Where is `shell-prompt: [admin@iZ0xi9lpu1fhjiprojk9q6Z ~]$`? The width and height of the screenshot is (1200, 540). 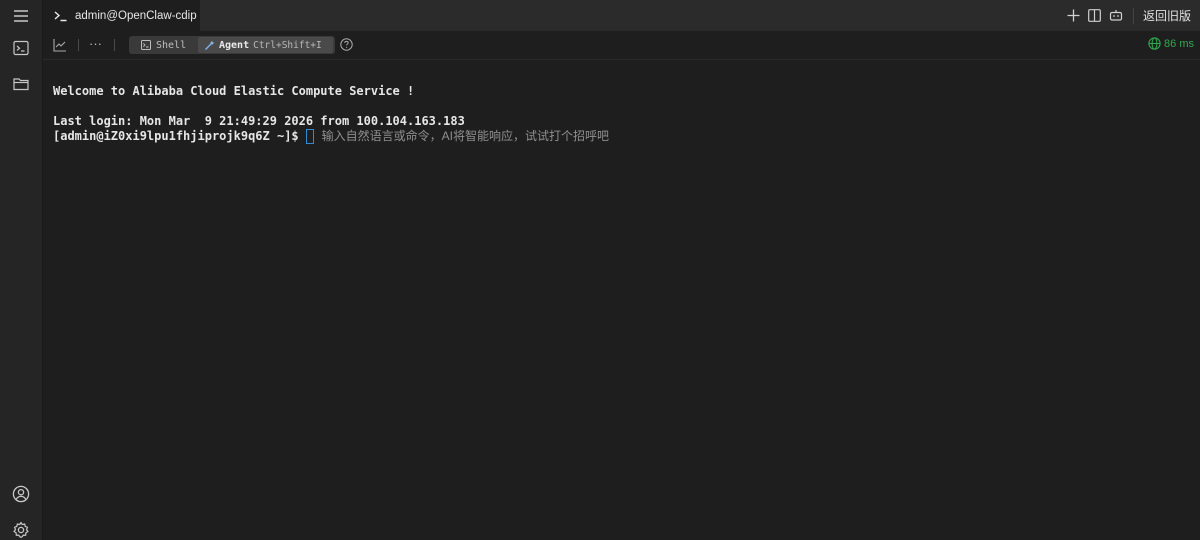
shell-prompt: [admin@iZ0xi9lpu1fhjiprojk9q6Z ~]$ is located at coordinates (176, 136).